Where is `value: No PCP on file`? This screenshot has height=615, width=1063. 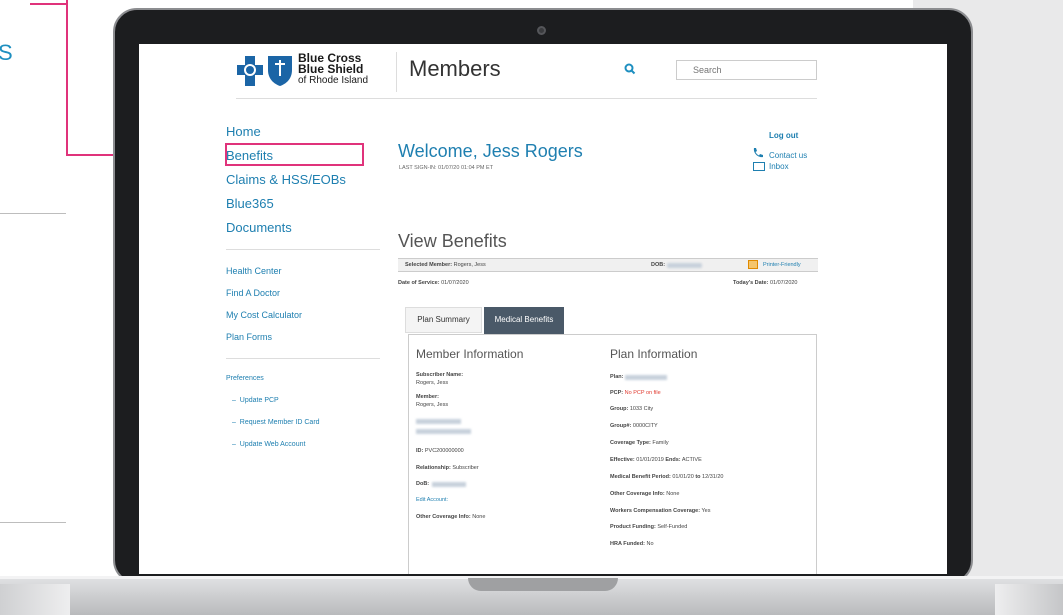 value: No PCP on file is located at coordinates (642, 393).